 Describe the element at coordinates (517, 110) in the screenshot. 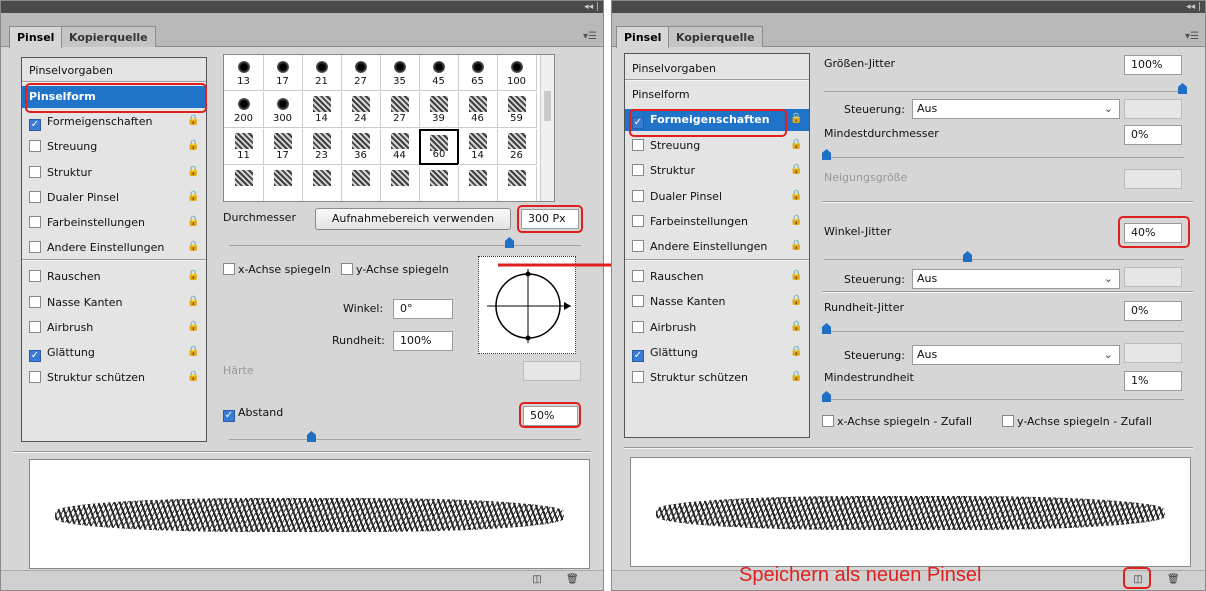

I see `brush-tip: 59` at that location.